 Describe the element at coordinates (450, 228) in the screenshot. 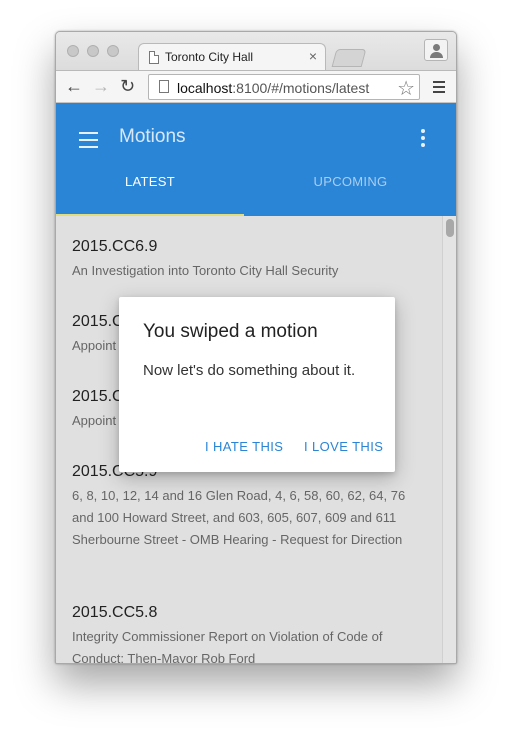

I see `scrollbar-thumb` at that location.